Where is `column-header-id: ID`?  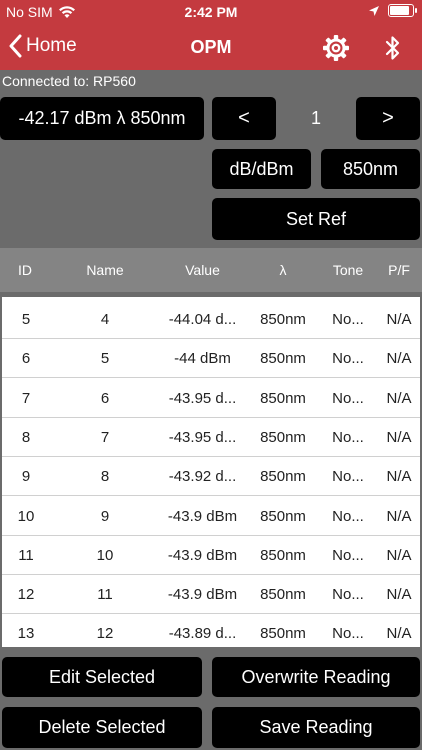 column-header-id: ID is located at coordinates (25, 270).